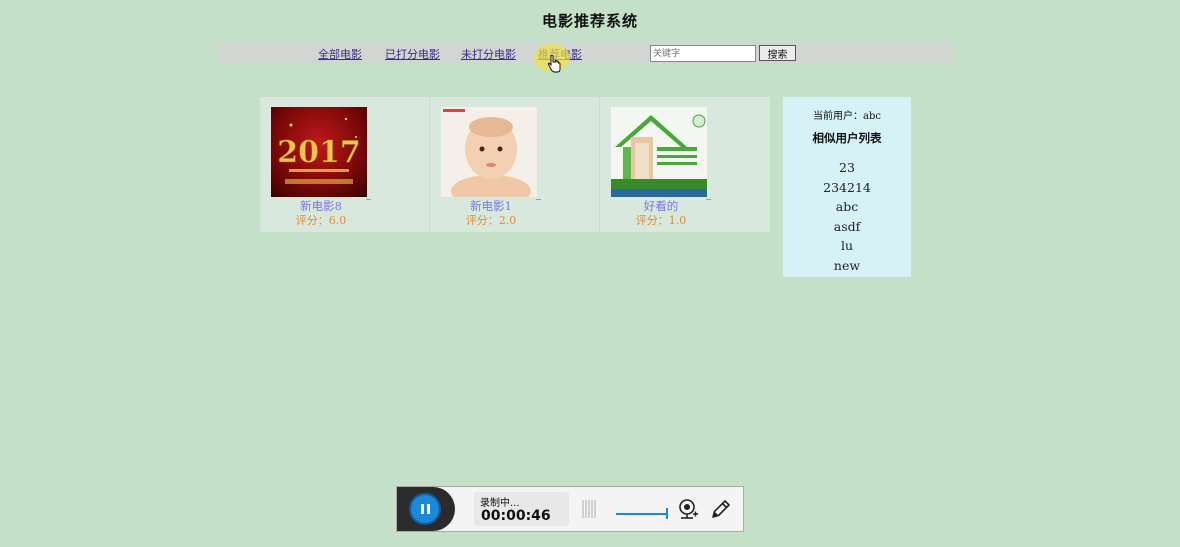 This screenshot has width=1180, height=547. I want to click on search-input, so click(703, 53).